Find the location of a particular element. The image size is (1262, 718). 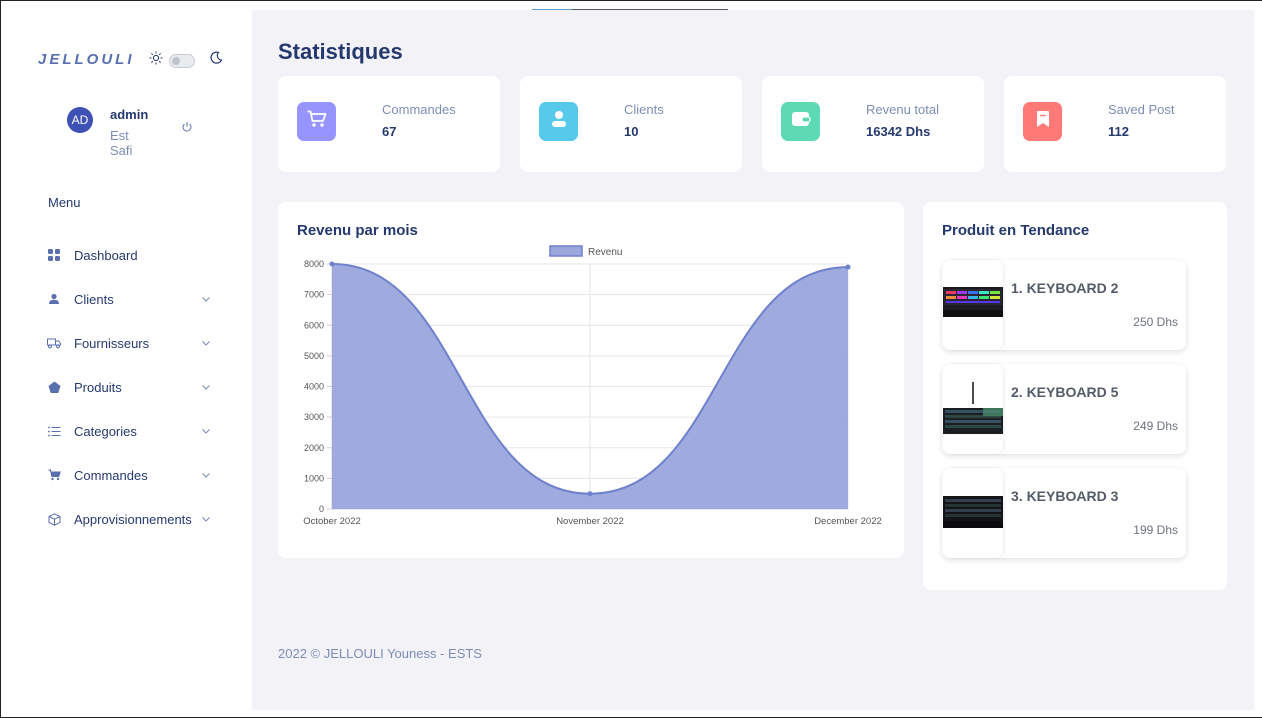

wallet-icon is located at coordinates (801, 121).